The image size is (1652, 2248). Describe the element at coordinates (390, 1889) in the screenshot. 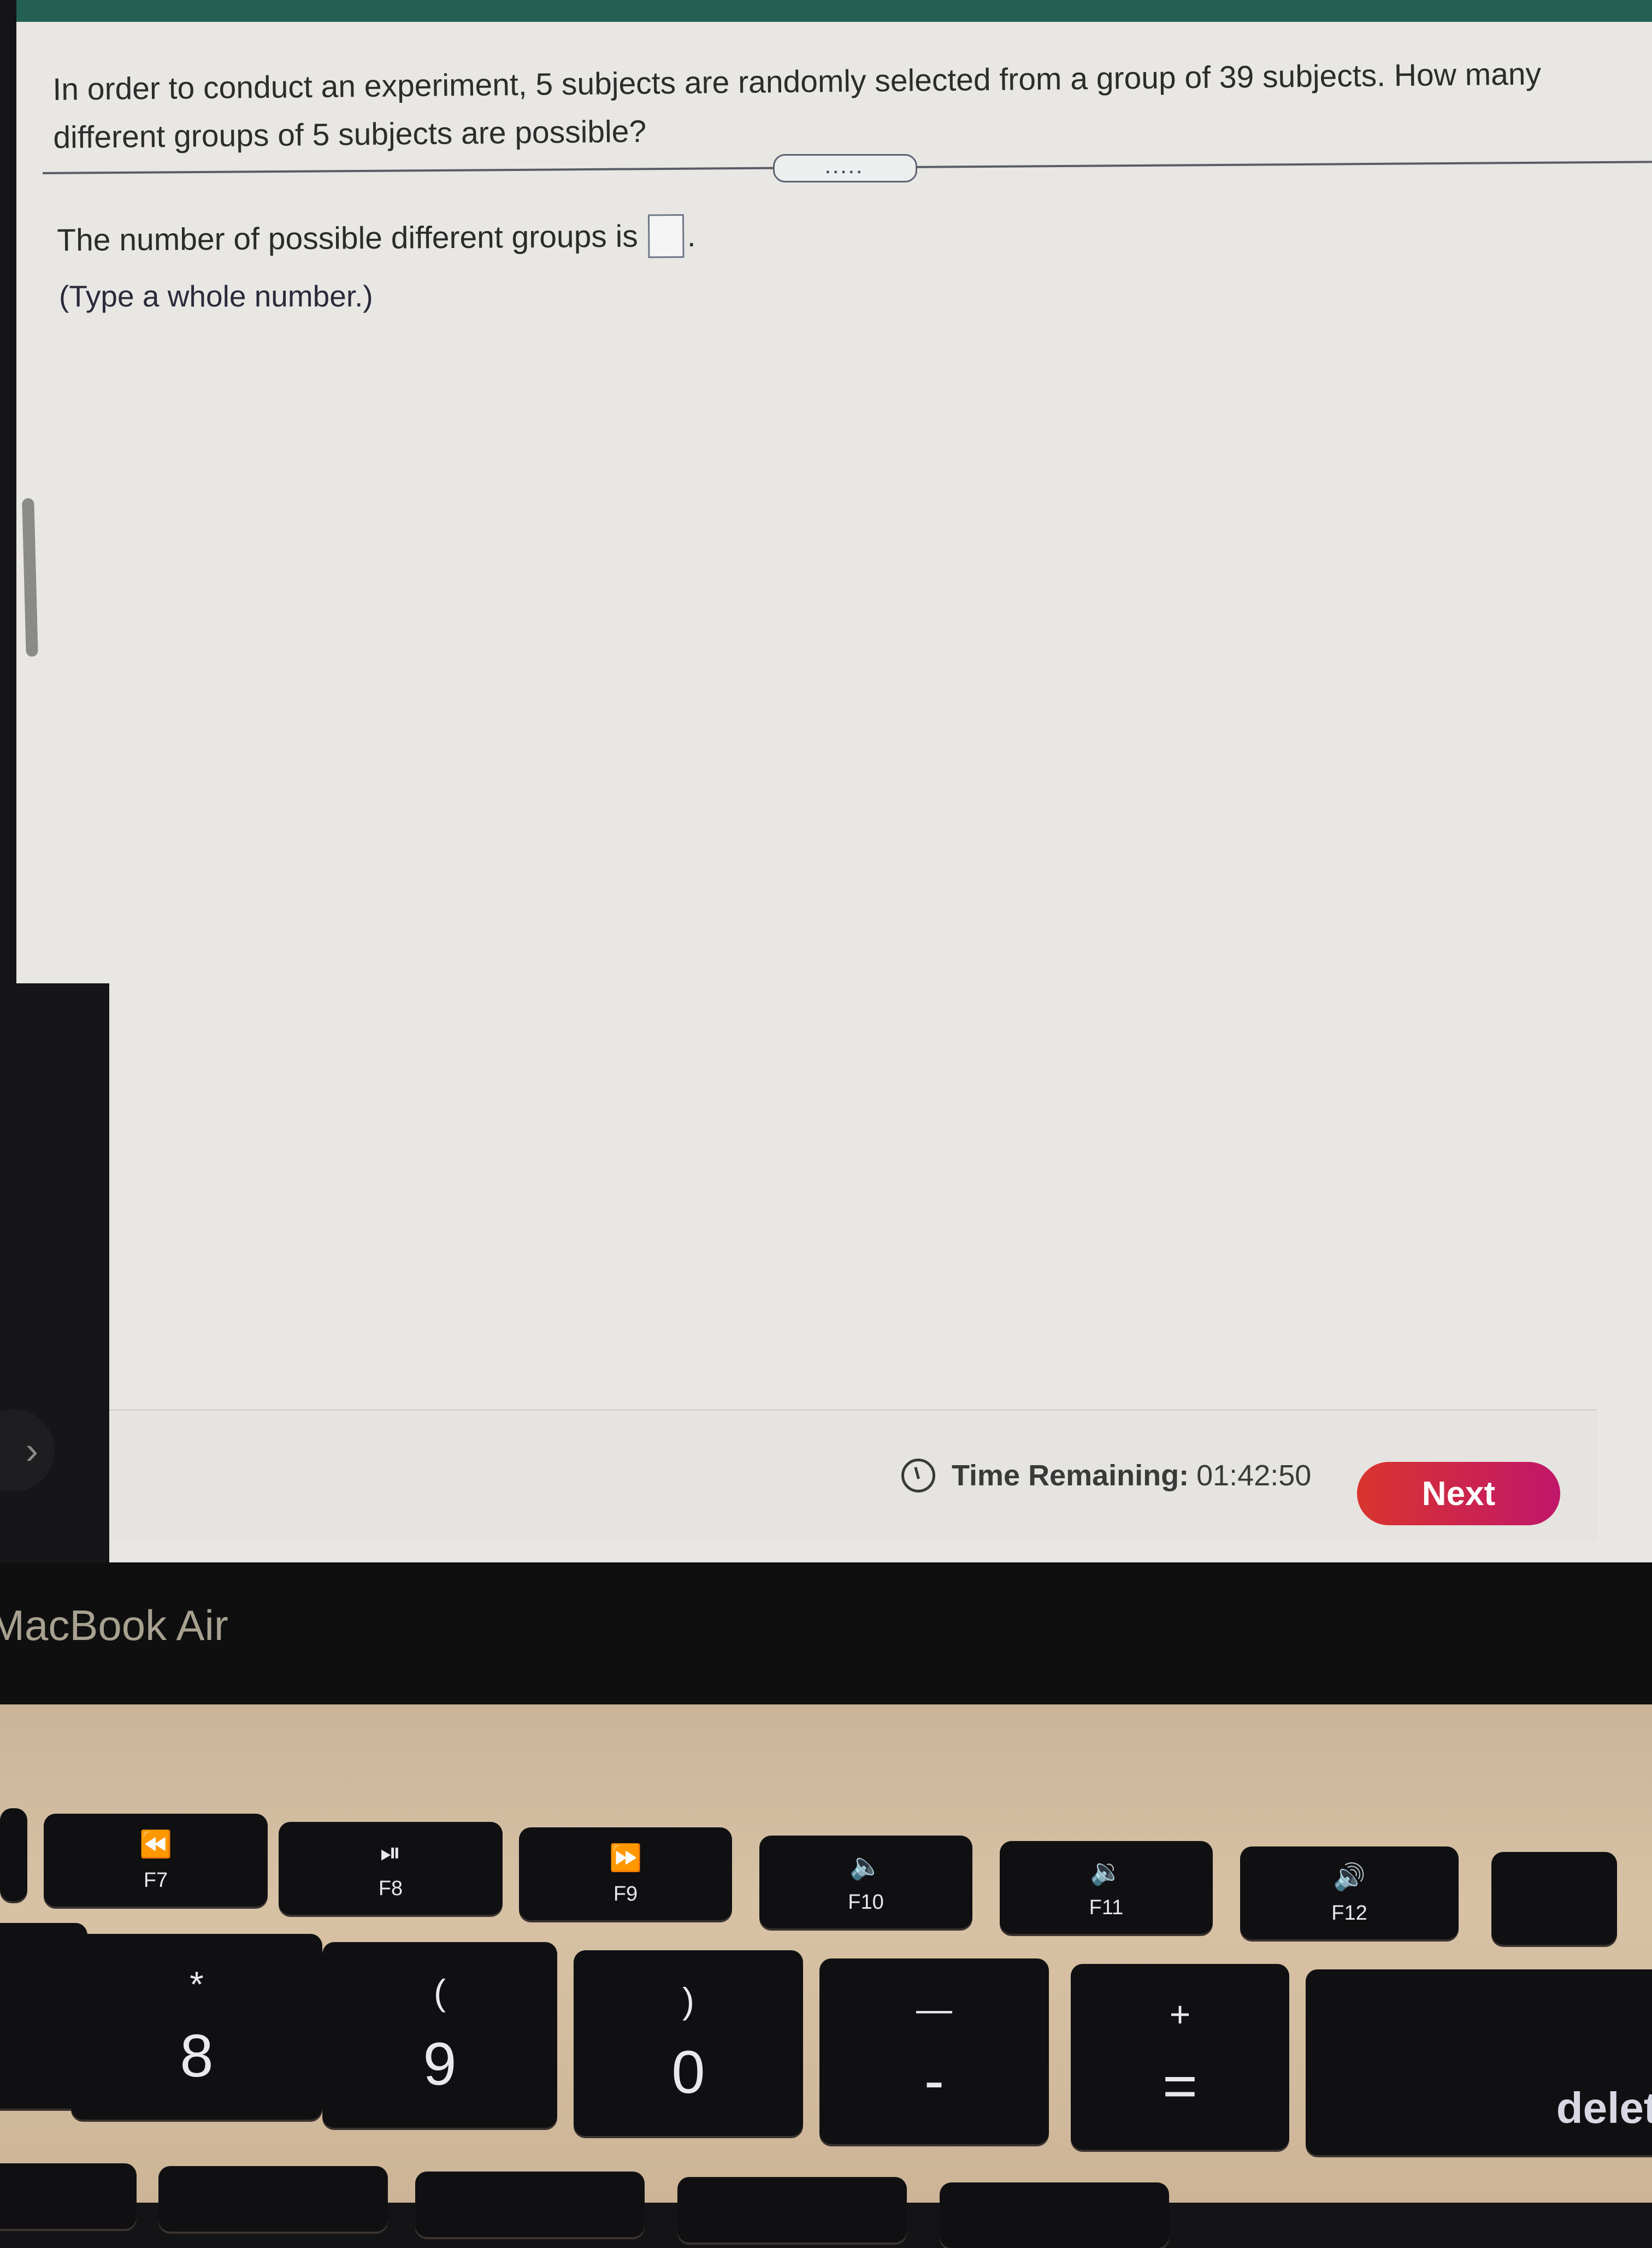

I see `key-label: F8` at that location.